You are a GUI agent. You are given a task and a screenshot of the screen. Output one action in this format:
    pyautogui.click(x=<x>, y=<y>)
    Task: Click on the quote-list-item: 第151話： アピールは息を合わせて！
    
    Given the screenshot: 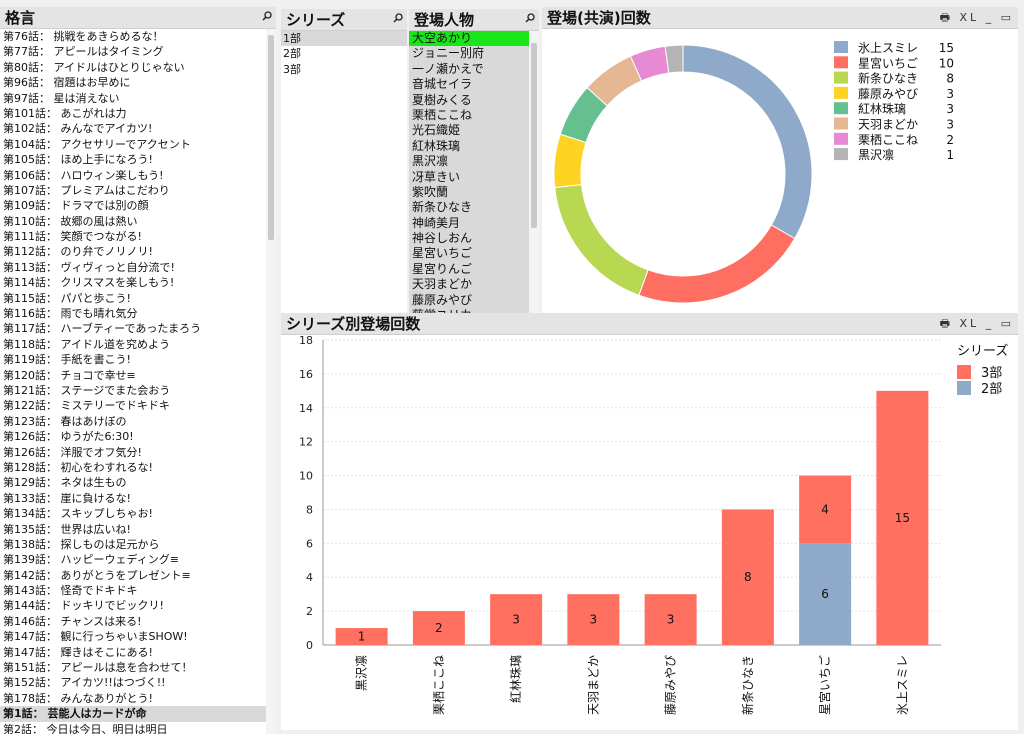 What is the action you would take?
    pyautogui.click(x=133, y=667)
    